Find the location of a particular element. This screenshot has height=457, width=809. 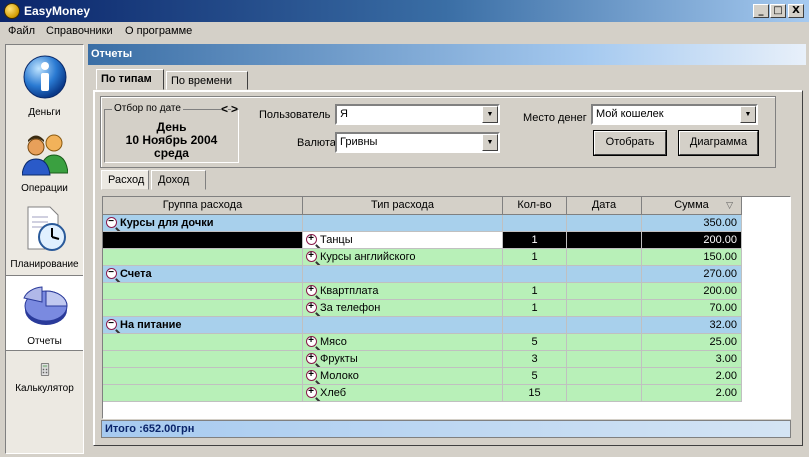

close-button: X is located at coordinates (796, 11).